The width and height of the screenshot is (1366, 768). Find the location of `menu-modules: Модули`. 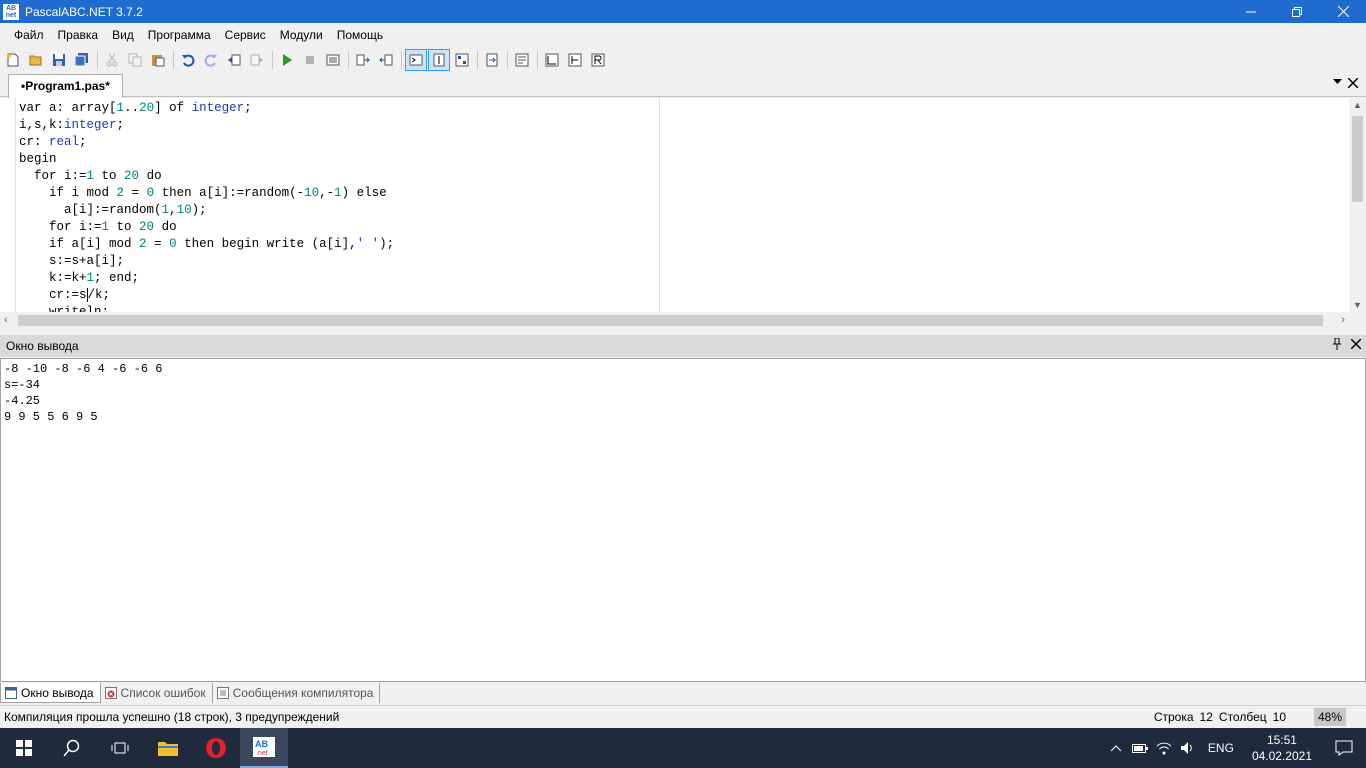

menu-modules: Модули is located at coordinates (301, 35).